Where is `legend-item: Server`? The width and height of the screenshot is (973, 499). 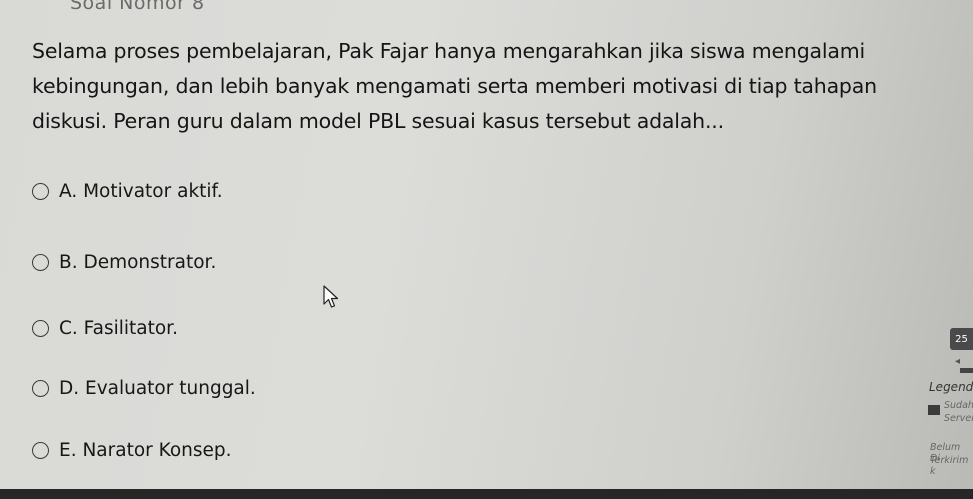
legend-item: Server is located at coordinates (958, 418).